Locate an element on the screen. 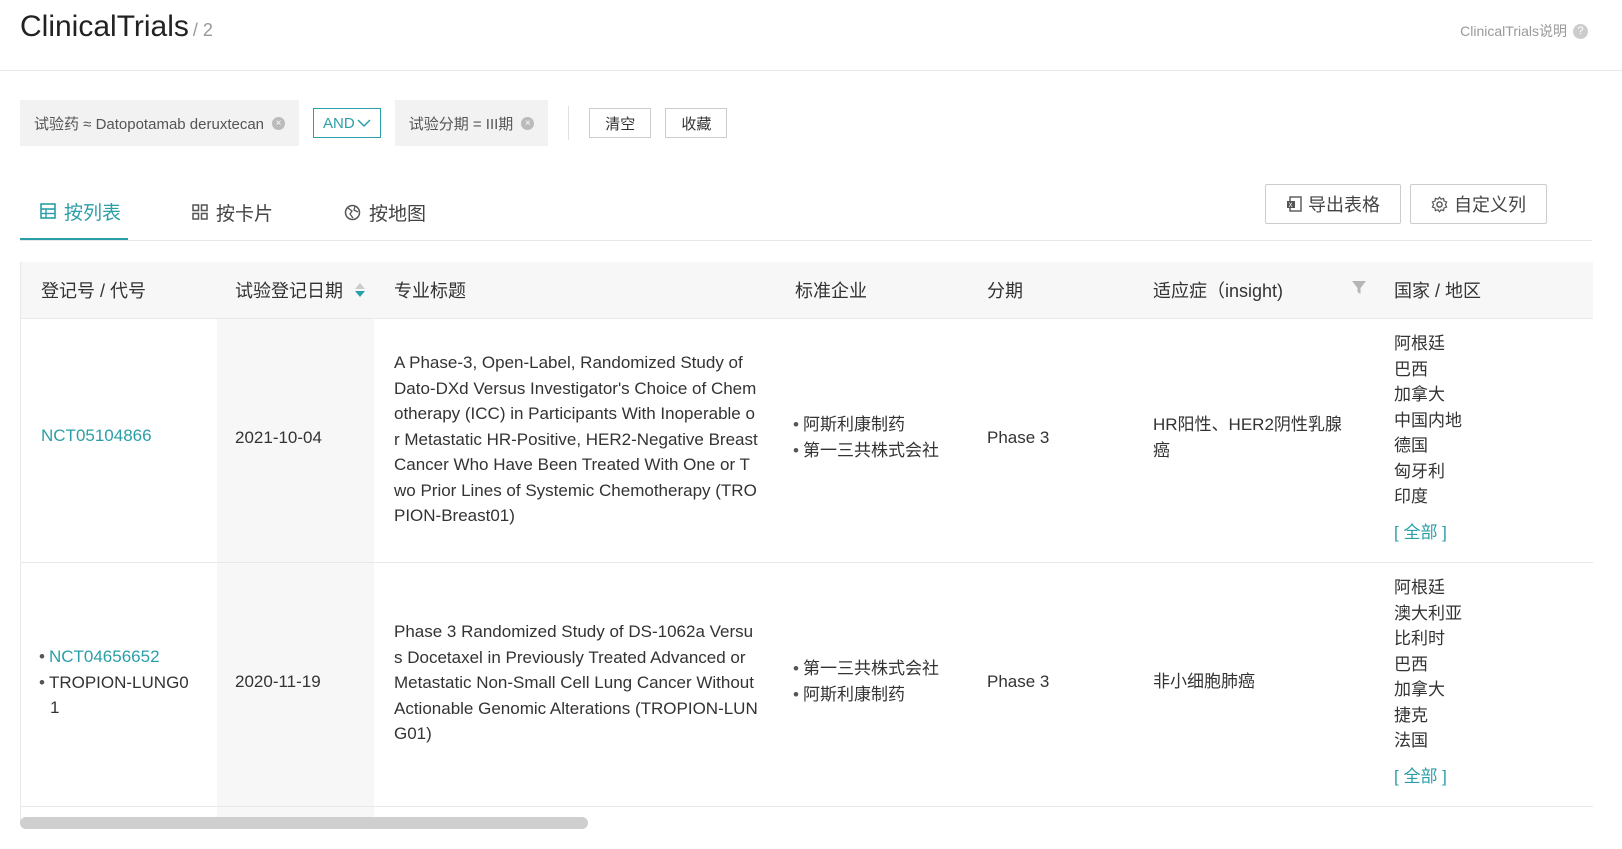 This screenshot has width=1622, height=849. help-circle-icon: ? is located at coordinates (1580, 31).